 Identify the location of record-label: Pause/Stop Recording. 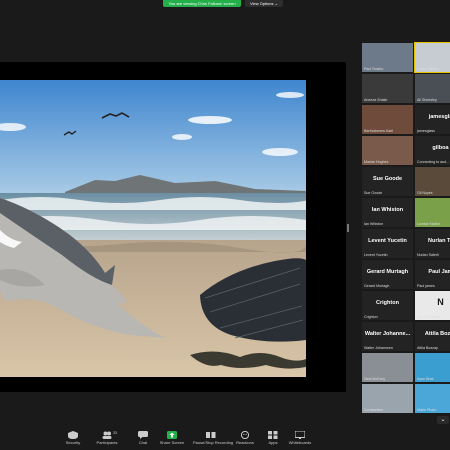
(213, 442).